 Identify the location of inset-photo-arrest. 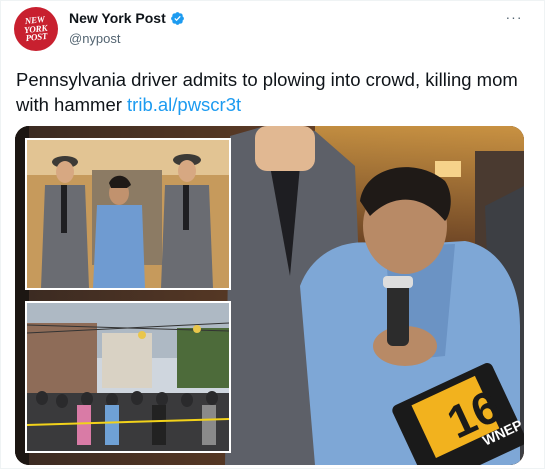
(128, 214).